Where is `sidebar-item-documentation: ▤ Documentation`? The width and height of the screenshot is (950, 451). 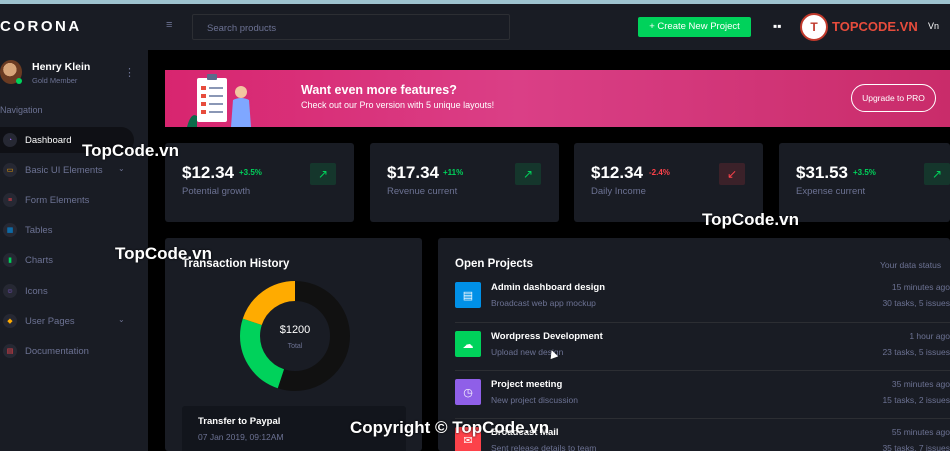
sidebar-item-documentation: ▤ Documentation is located at coordinates (67, 351).